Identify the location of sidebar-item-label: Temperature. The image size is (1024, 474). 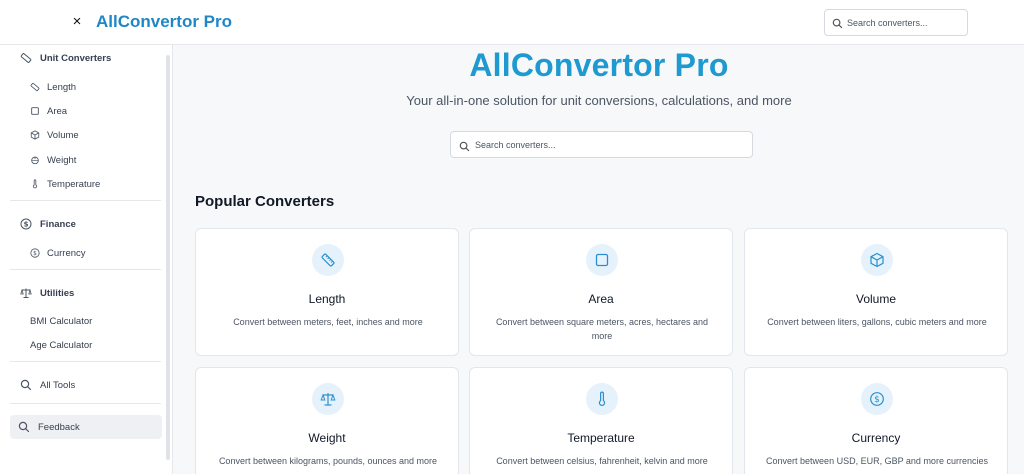
(74, 184).